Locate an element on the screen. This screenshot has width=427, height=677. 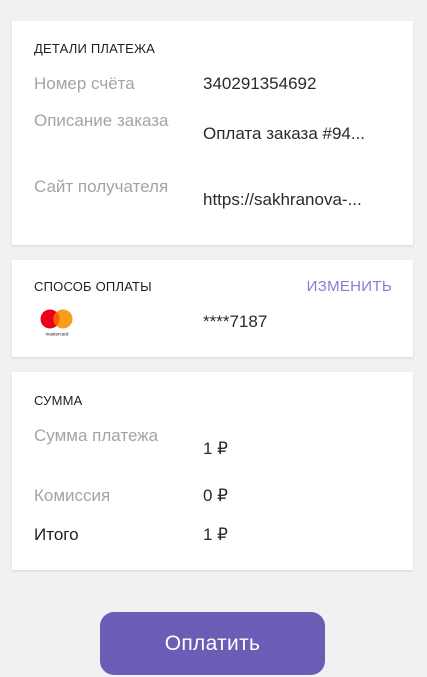
payment-method-title: СПОСОБ ОПЛАТЫ is located at coordinates (93, 286).